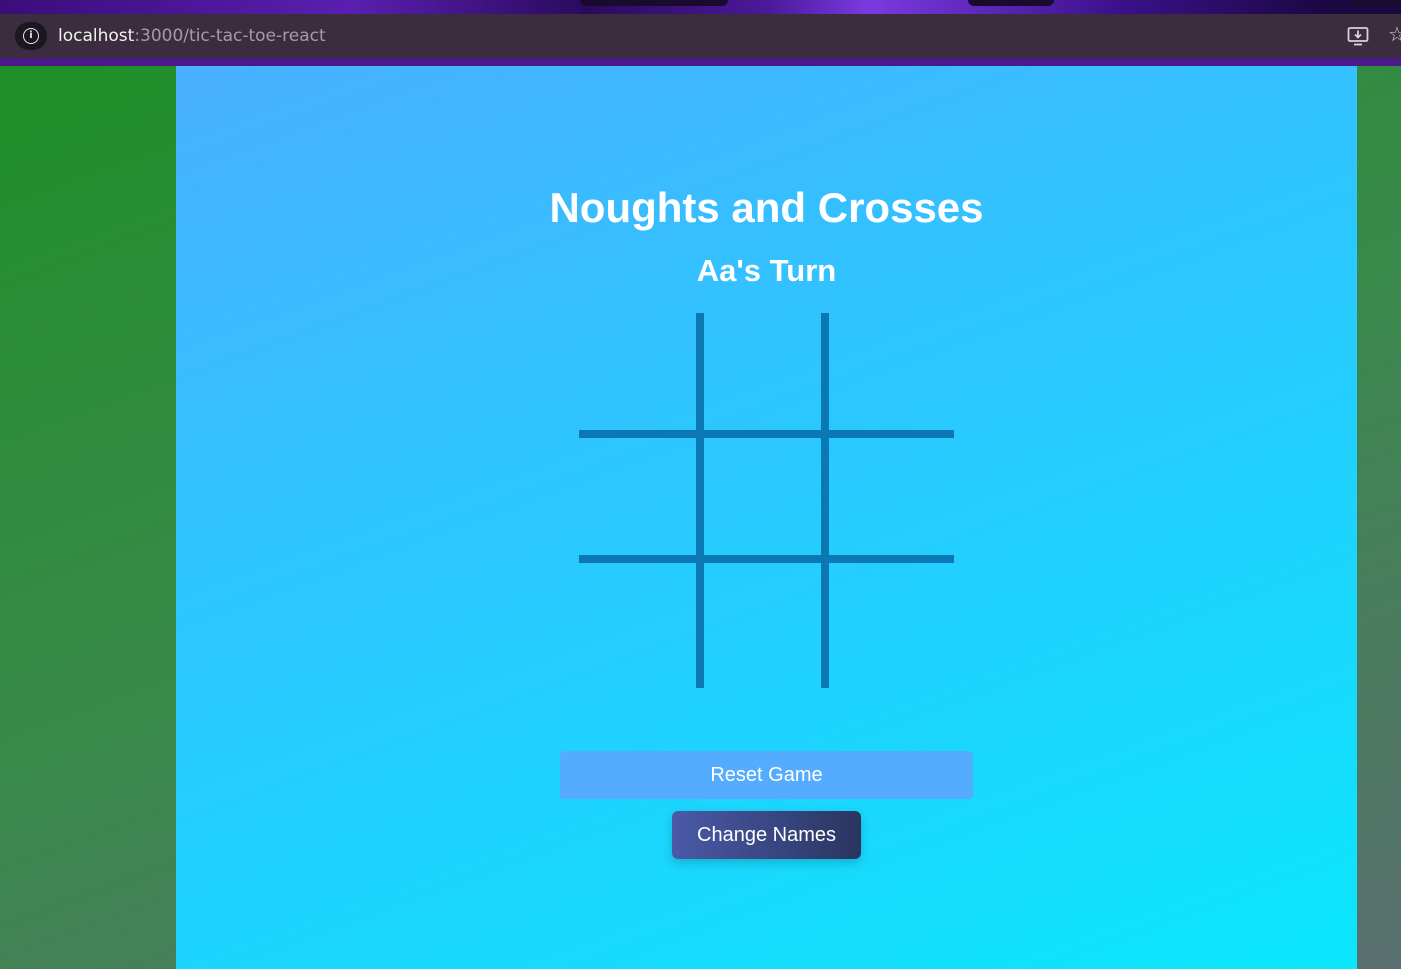 This screenshot has height=969, width=1401. What do you see at coordinates (1394, 35) in the screenshot?
I see `bookmark-star-icon: ☆` at bounding box center [1394, 35].